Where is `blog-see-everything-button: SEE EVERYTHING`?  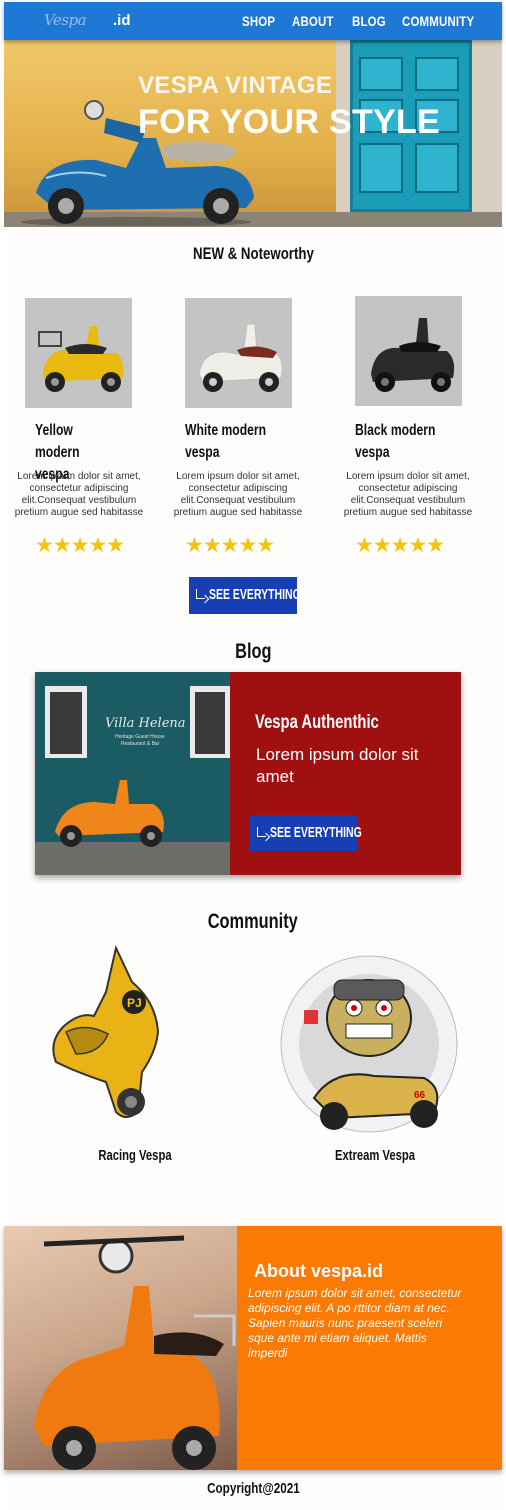 blog-see-everything-button: SEE EVERYTHING is located at coordinates (306, 833).